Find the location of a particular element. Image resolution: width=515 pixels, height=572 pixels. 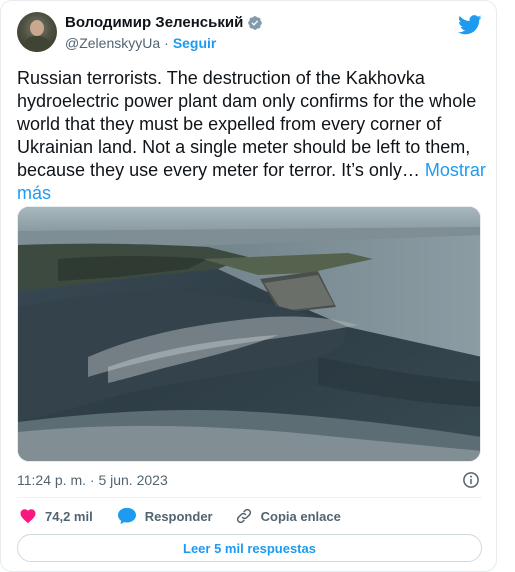

reply-label: Responder is located at coordinates (178, 516).